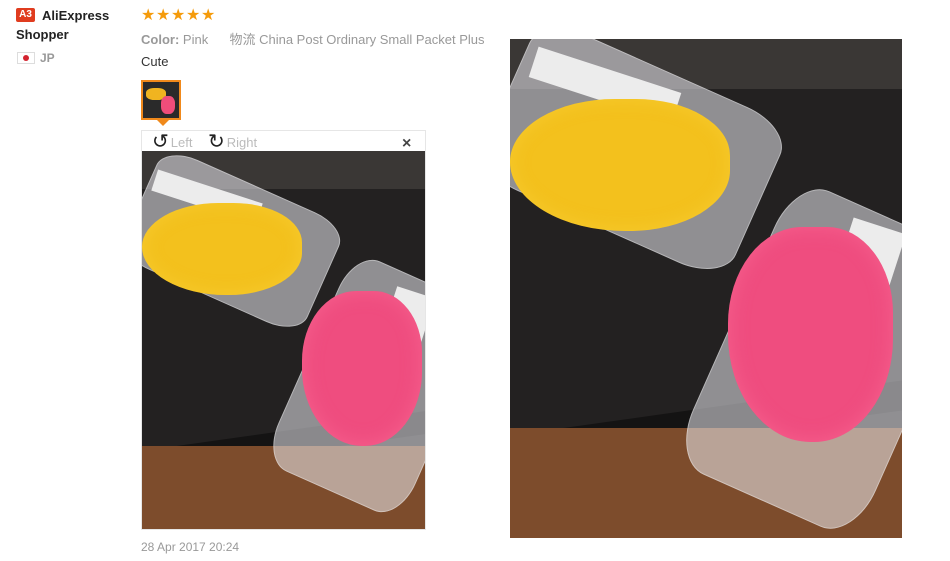  I want to click on rotate-left-label: Left, so click(181, 142).